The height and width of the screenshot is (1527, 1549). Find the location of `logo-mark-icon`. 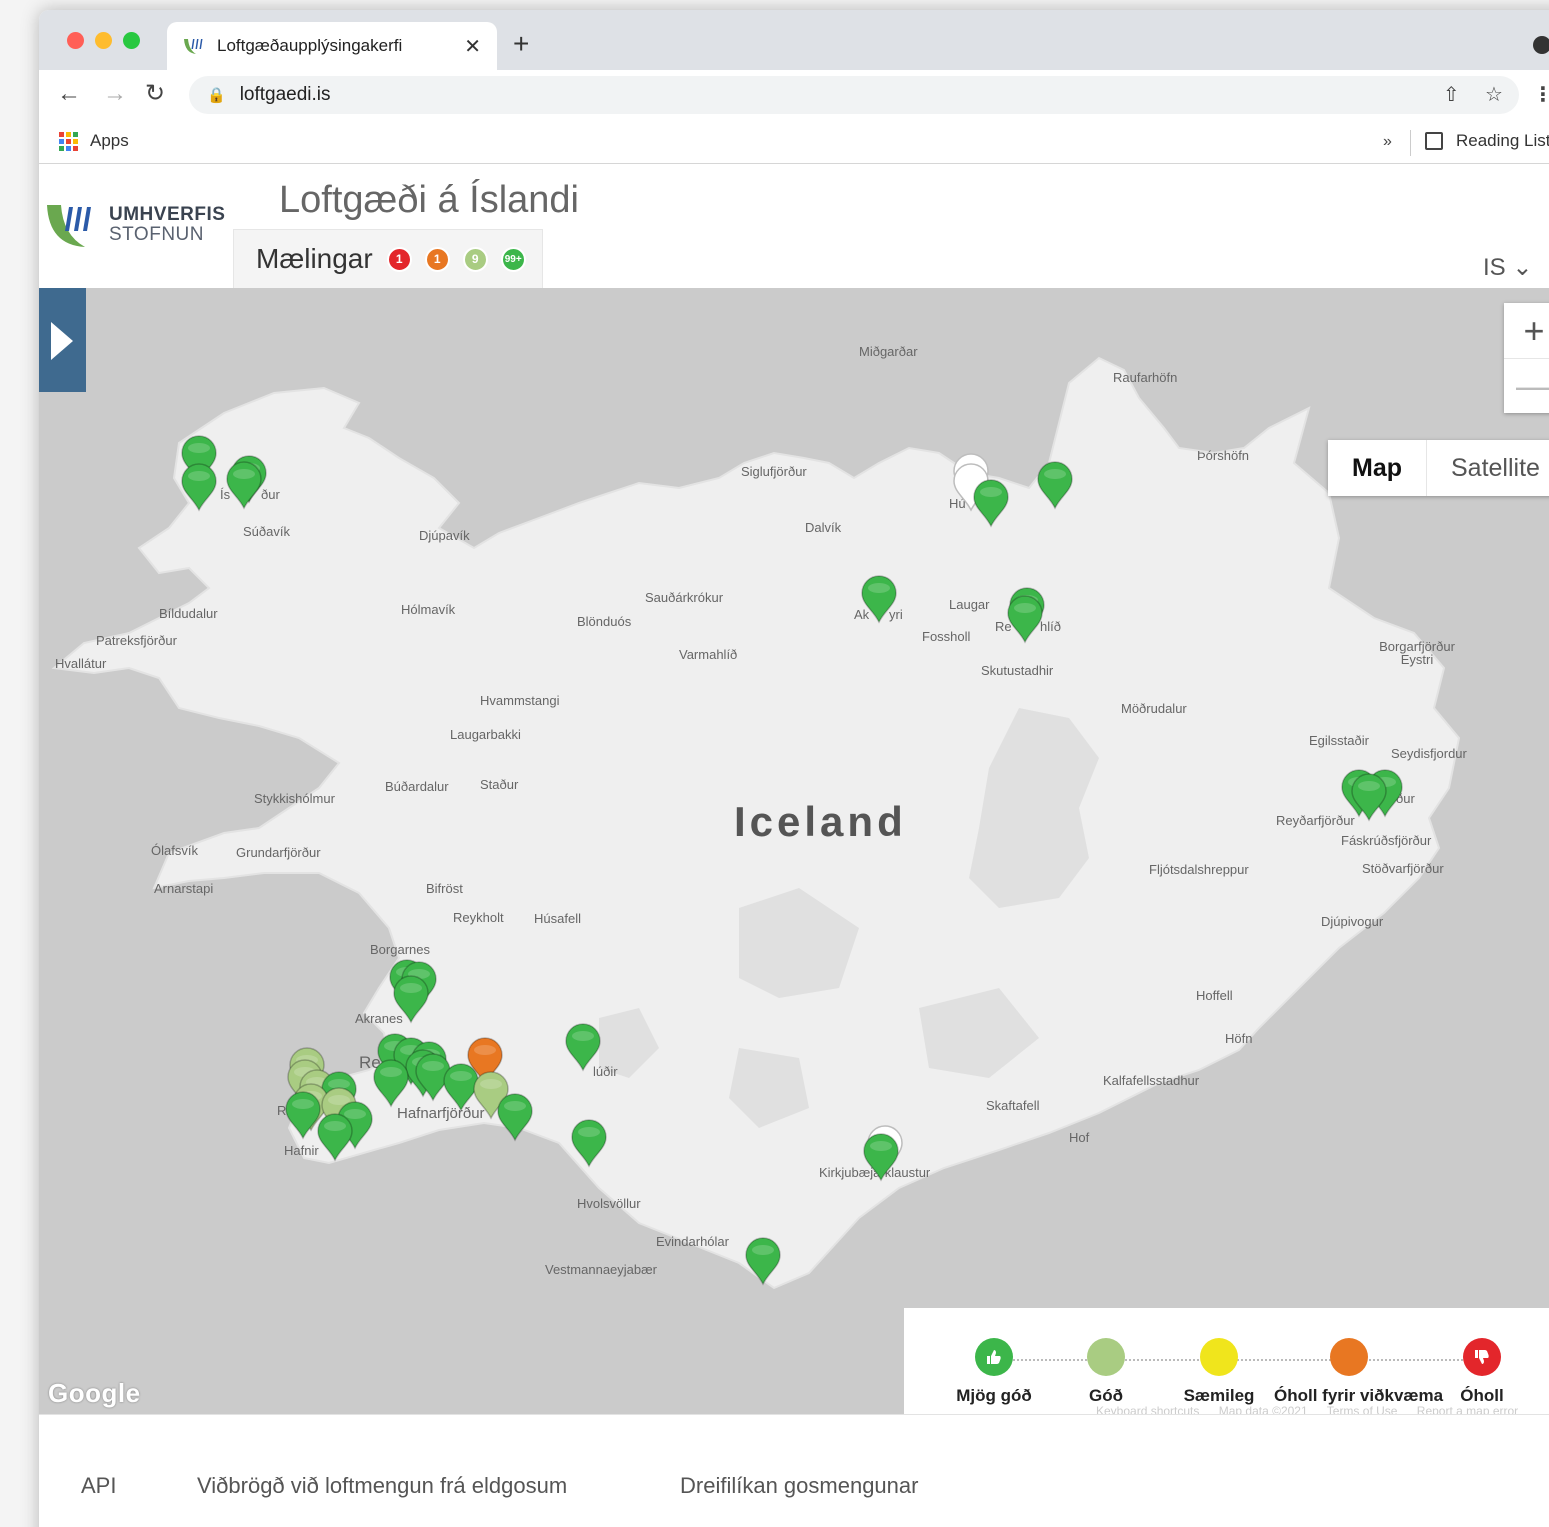

logo-mark-icon is located at coordinates (69, 226).